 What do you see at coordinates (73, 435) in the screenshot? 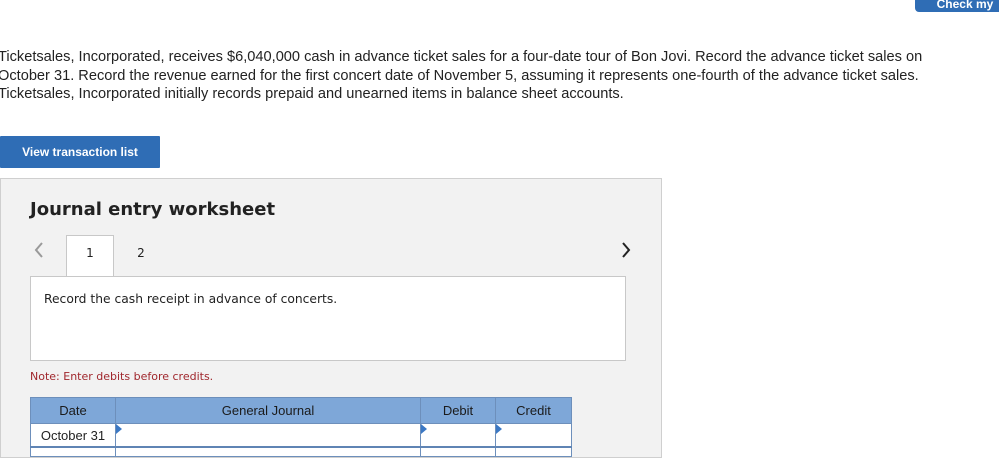
I see `date-cell: October 31` at bounding box center [73, 435].